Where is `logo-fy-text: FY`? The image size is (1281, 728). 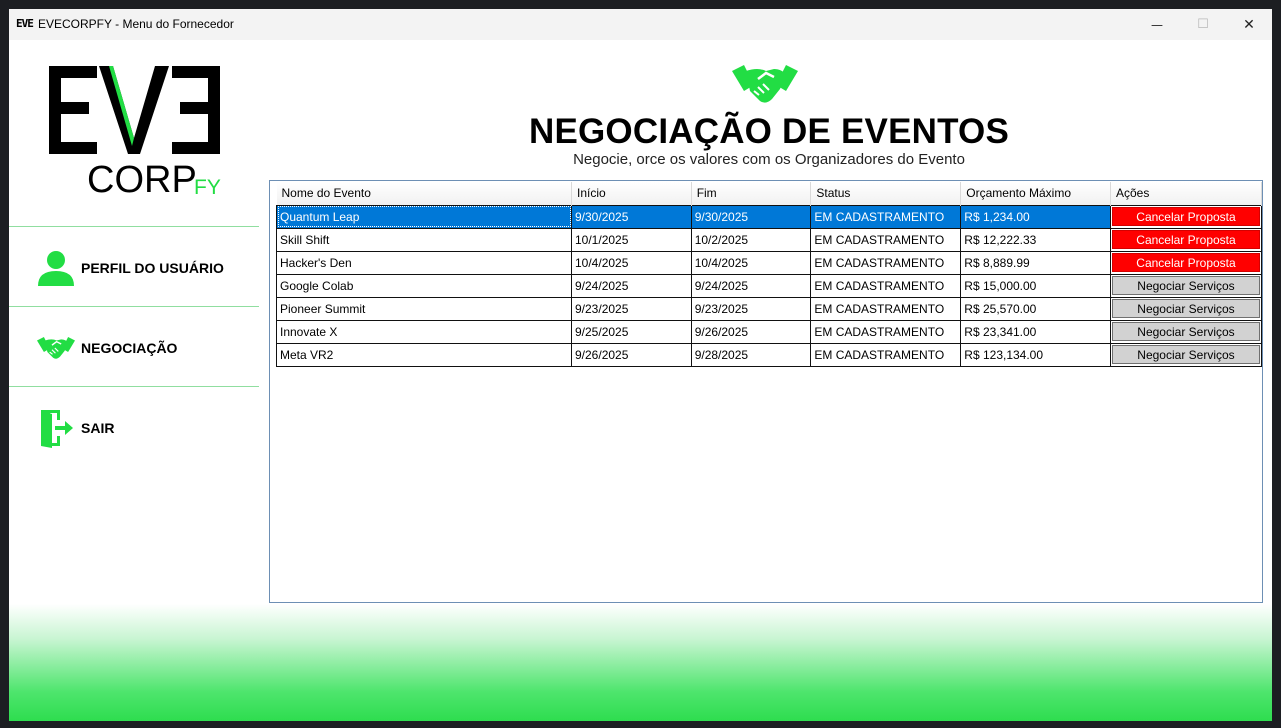
logo-fy-text: FY is located at coordinates (207, 187).